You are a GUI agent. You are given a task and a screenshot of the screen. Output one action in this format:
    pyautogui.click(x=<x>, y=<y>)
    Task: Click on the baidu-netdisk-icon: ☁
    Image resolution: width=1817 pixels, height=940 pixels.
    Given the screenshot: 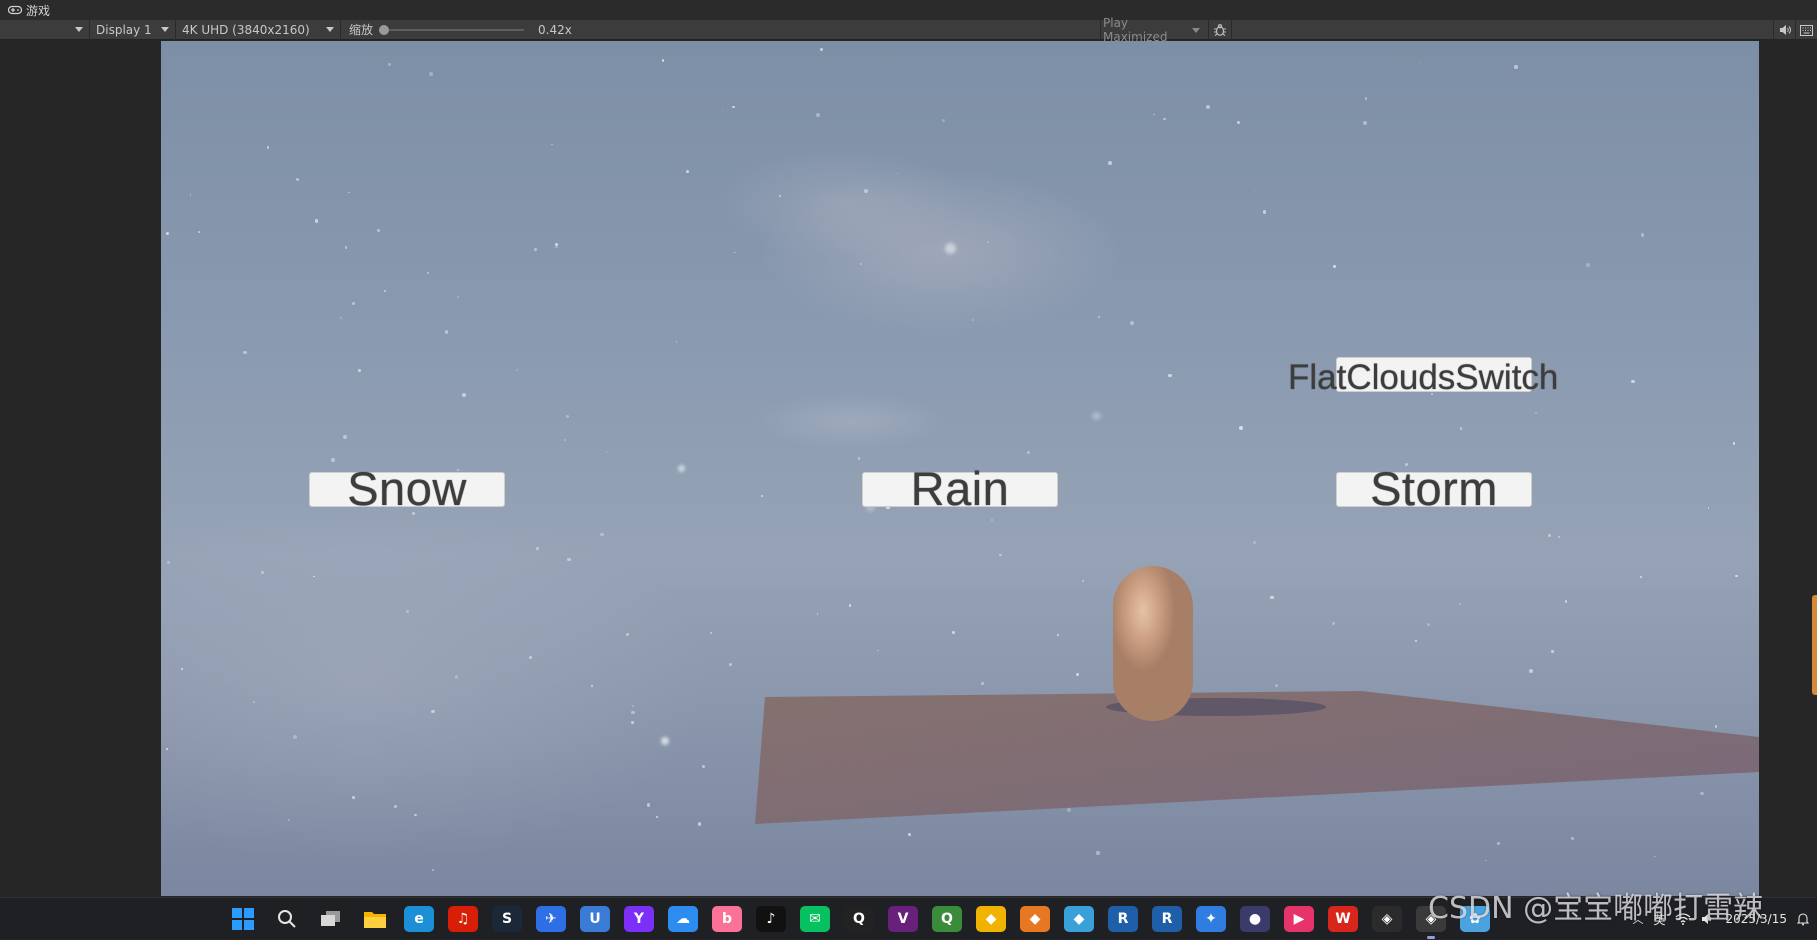 What is the action you would take?
    pyautogui.click(x=683, y=919)
    